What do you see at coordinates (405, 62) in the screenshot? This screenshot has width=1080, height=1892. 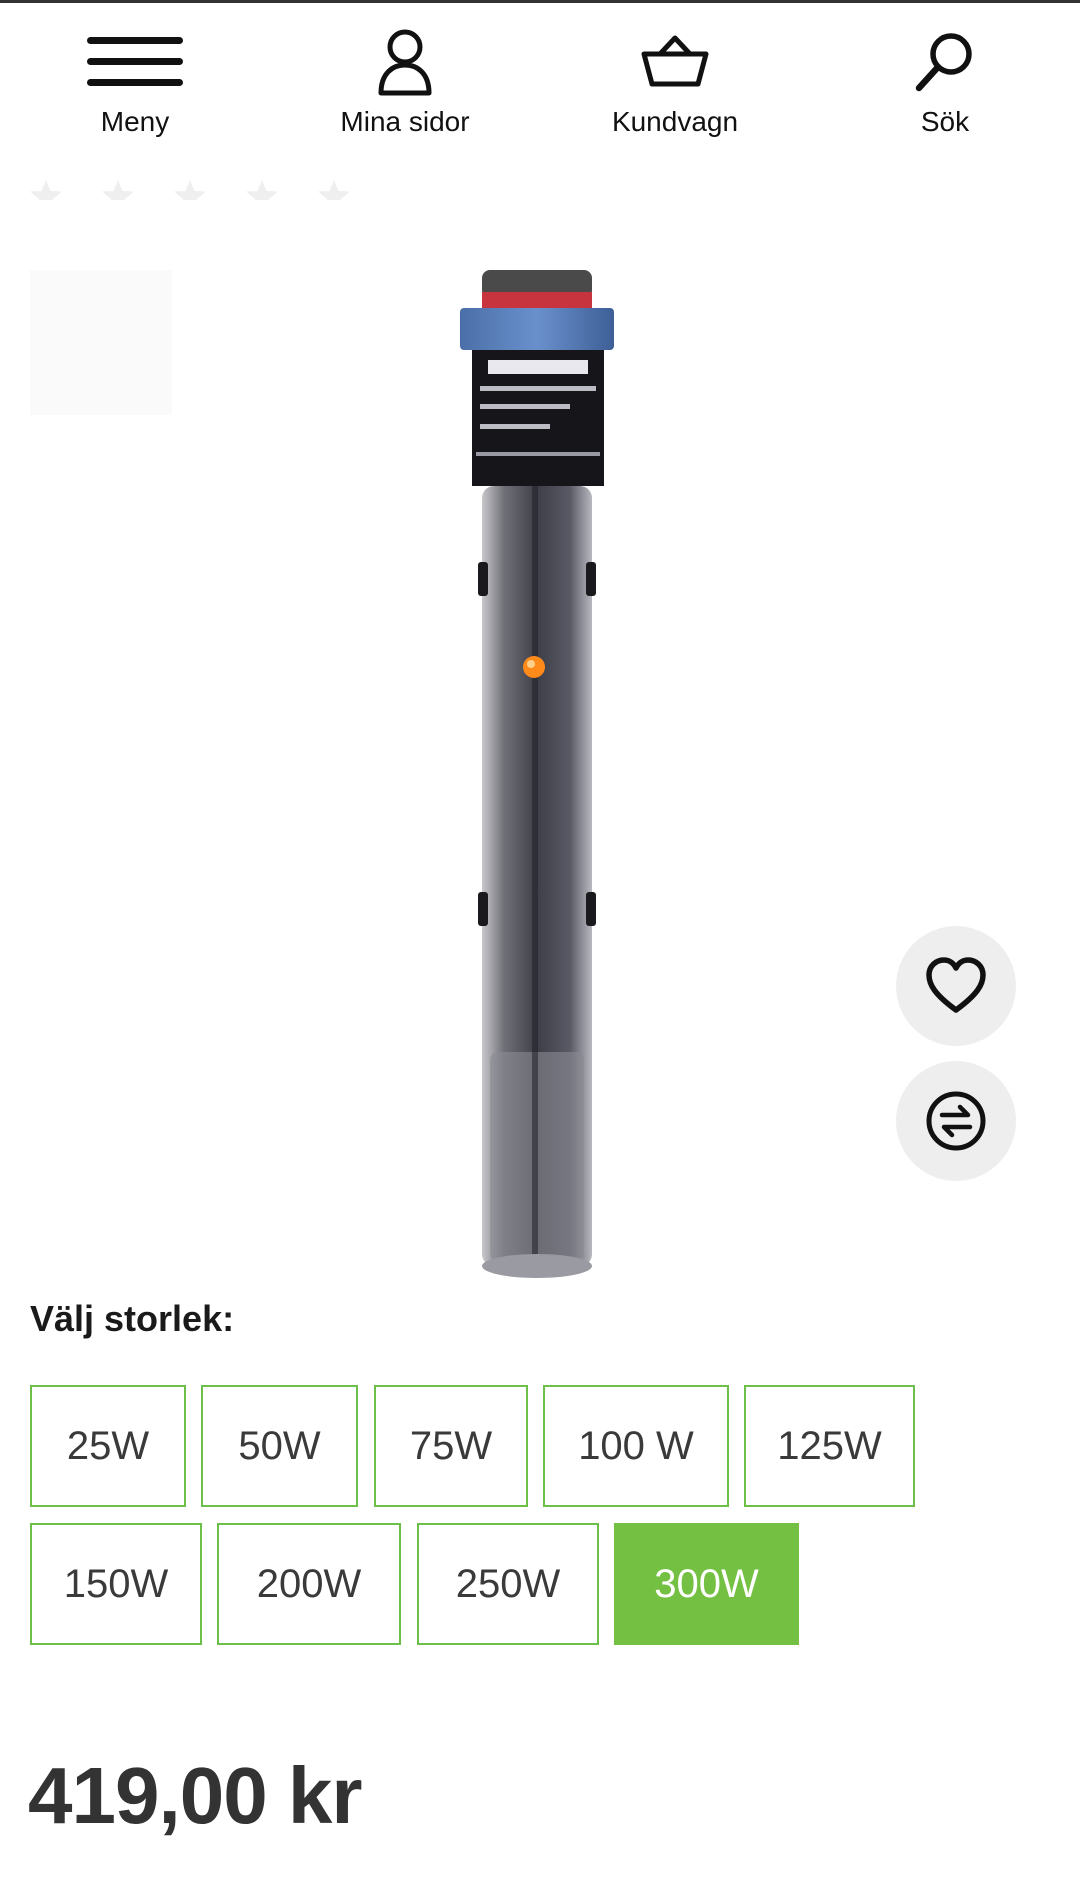 I see `user-icon` at bounding box center [405, 62].